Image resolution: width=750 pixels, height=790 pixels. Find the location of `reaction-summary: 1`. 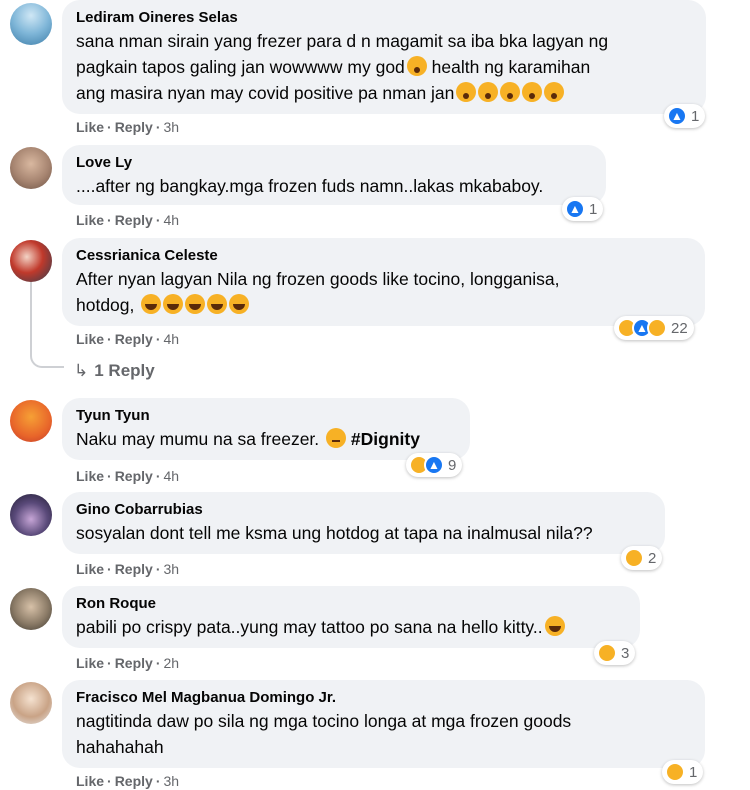

reaction-summary: 1 is located at coordinates (683, 772).